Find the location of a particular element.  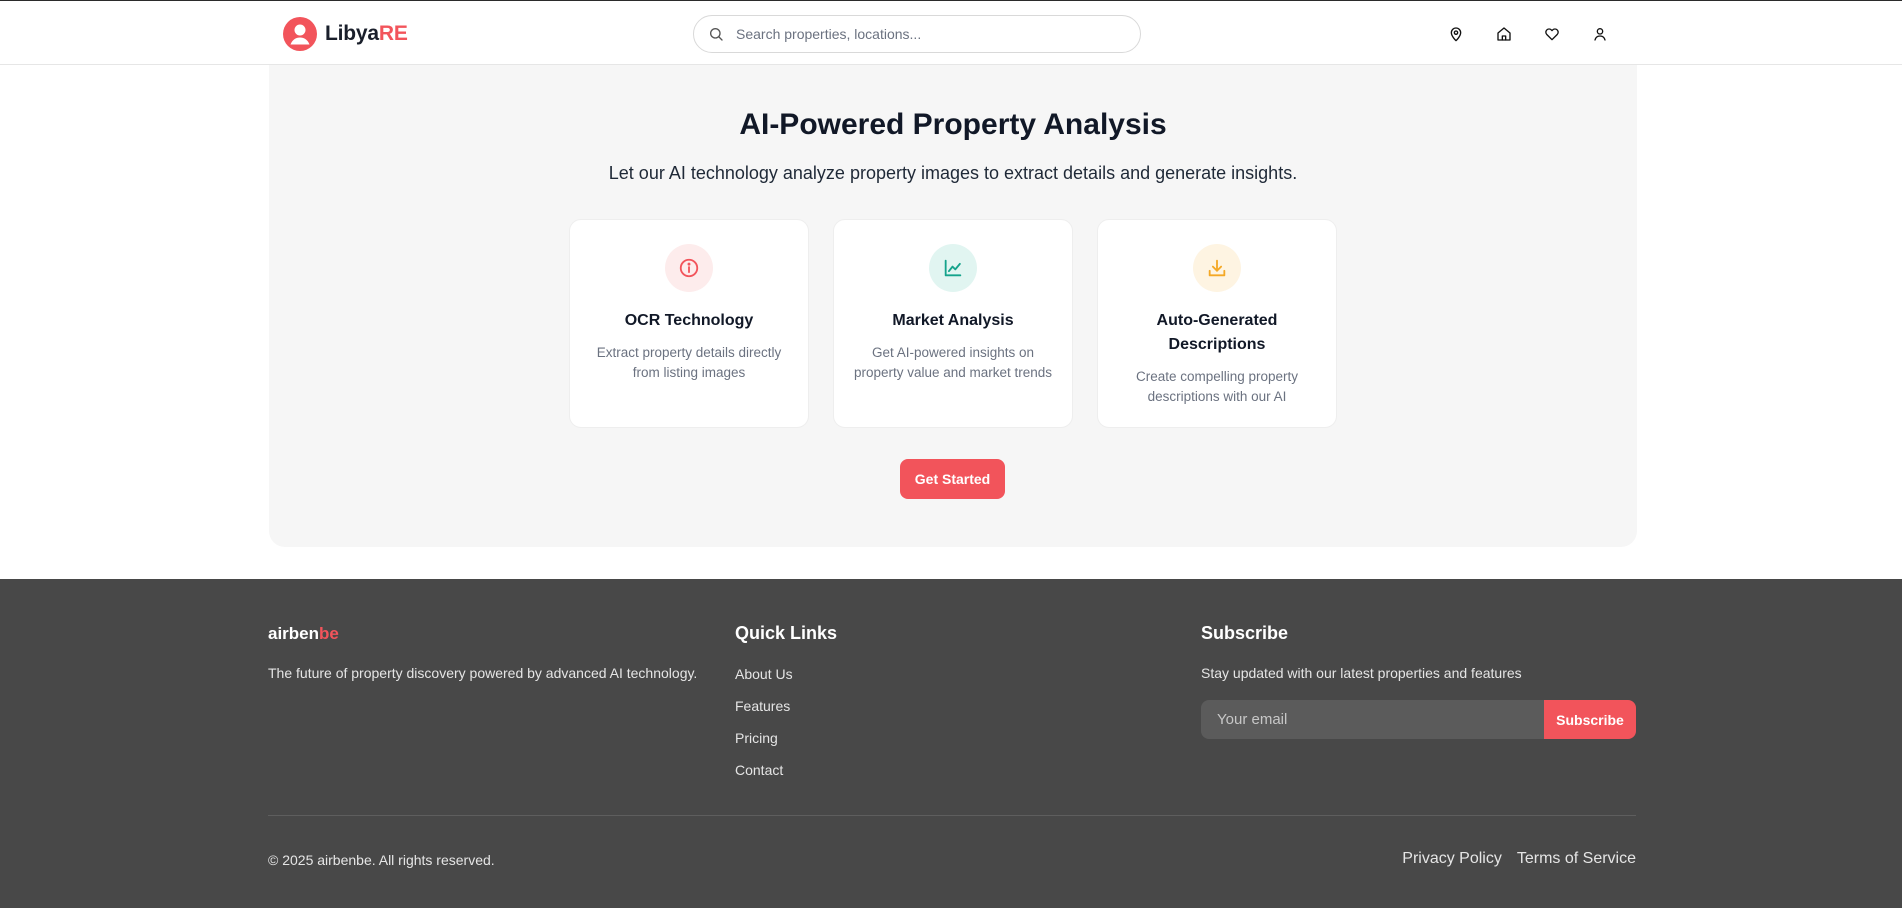

logo-text: LibyaRE is located at coordinates (366, 34).